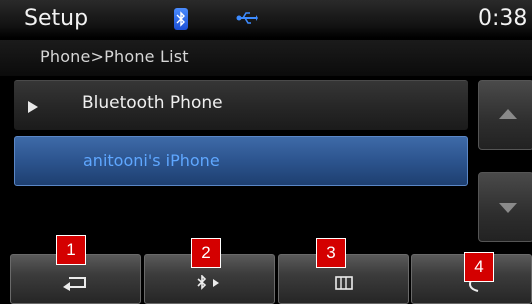 The image size is (532, 304). Describe the element at coordinates (331, 253) in the screenshot. I see `marker-3: 3` at that location.